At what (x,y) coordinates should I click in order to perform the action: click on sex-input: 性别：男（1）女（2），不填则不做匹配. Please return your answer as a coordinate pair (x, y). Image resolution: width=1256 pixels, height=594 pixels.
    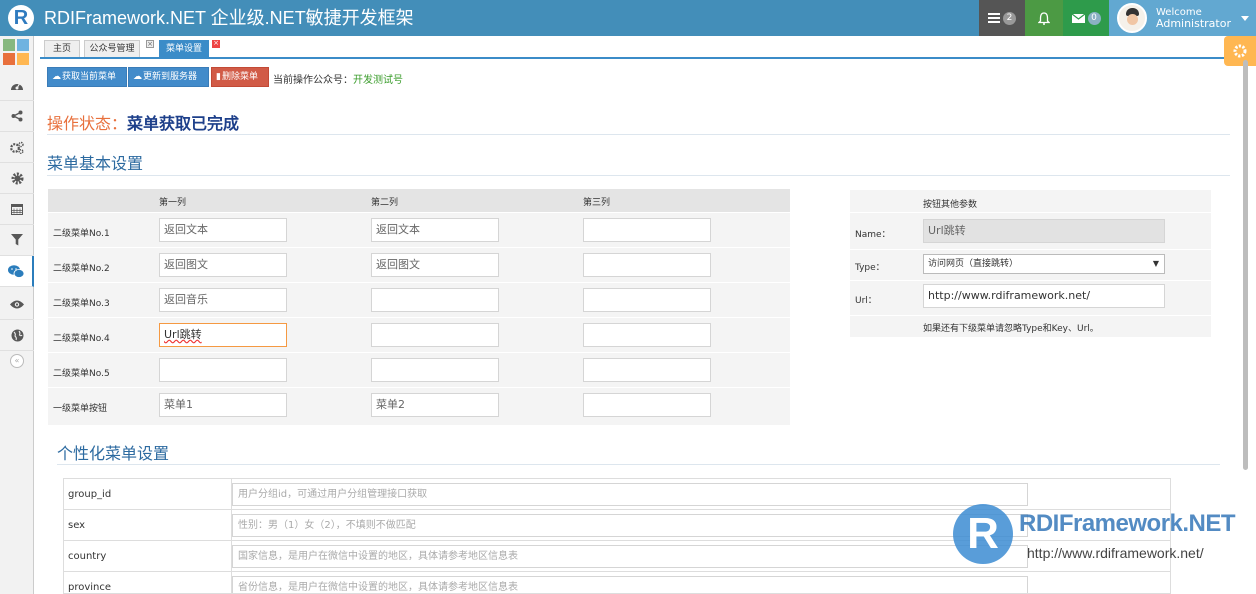
    Looking at the image, I should click on (630, 525).